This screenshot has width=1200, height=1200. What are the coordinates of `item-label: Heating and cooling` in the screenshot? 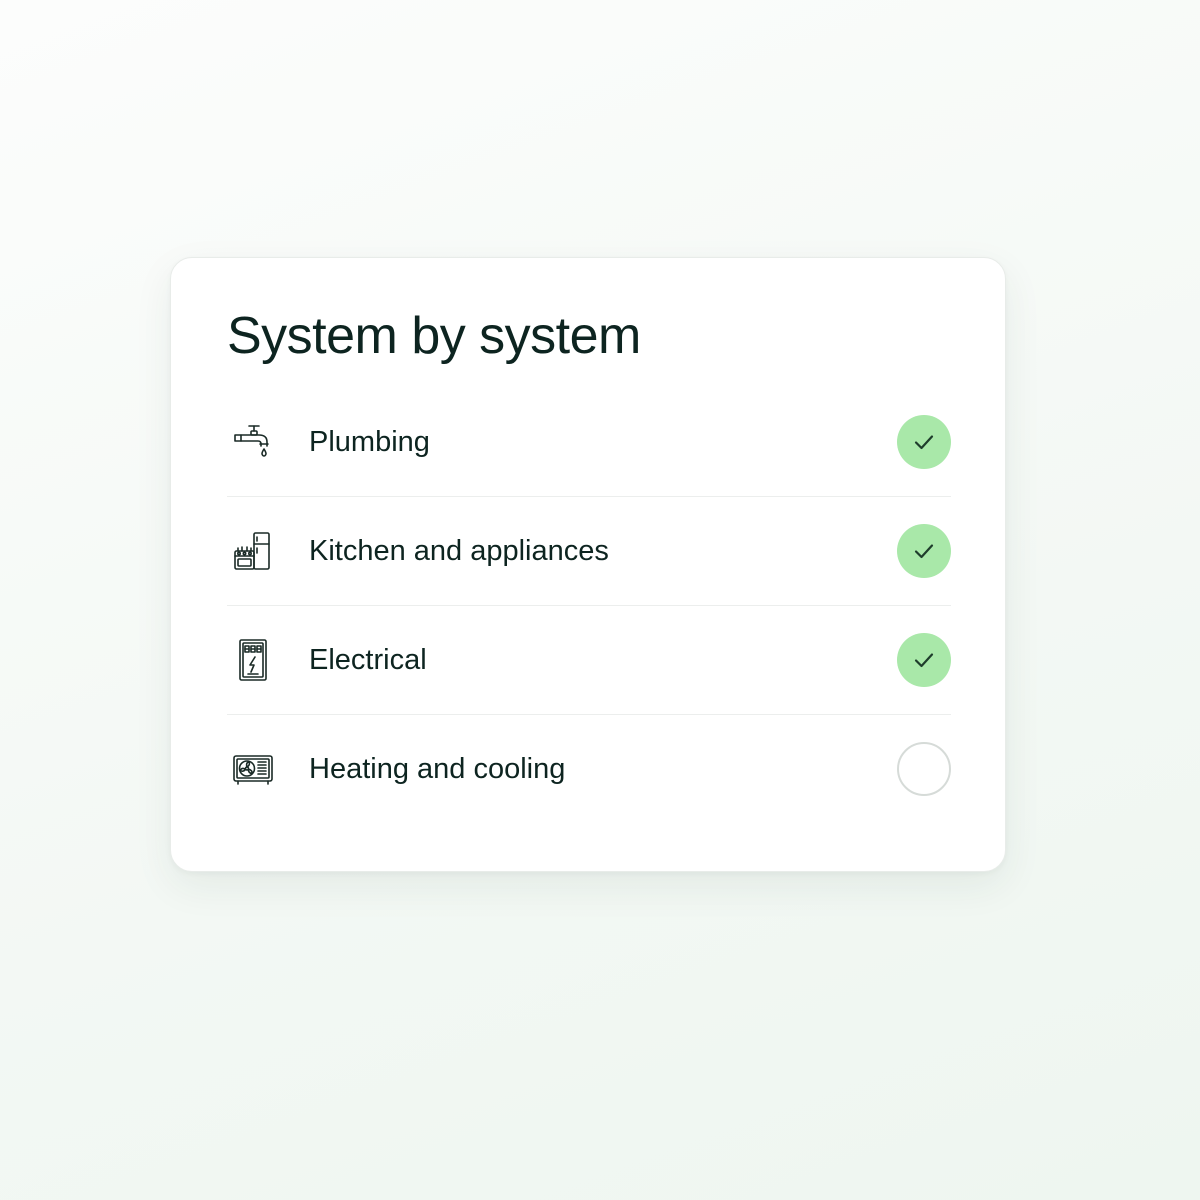 It's located at (437, 768).